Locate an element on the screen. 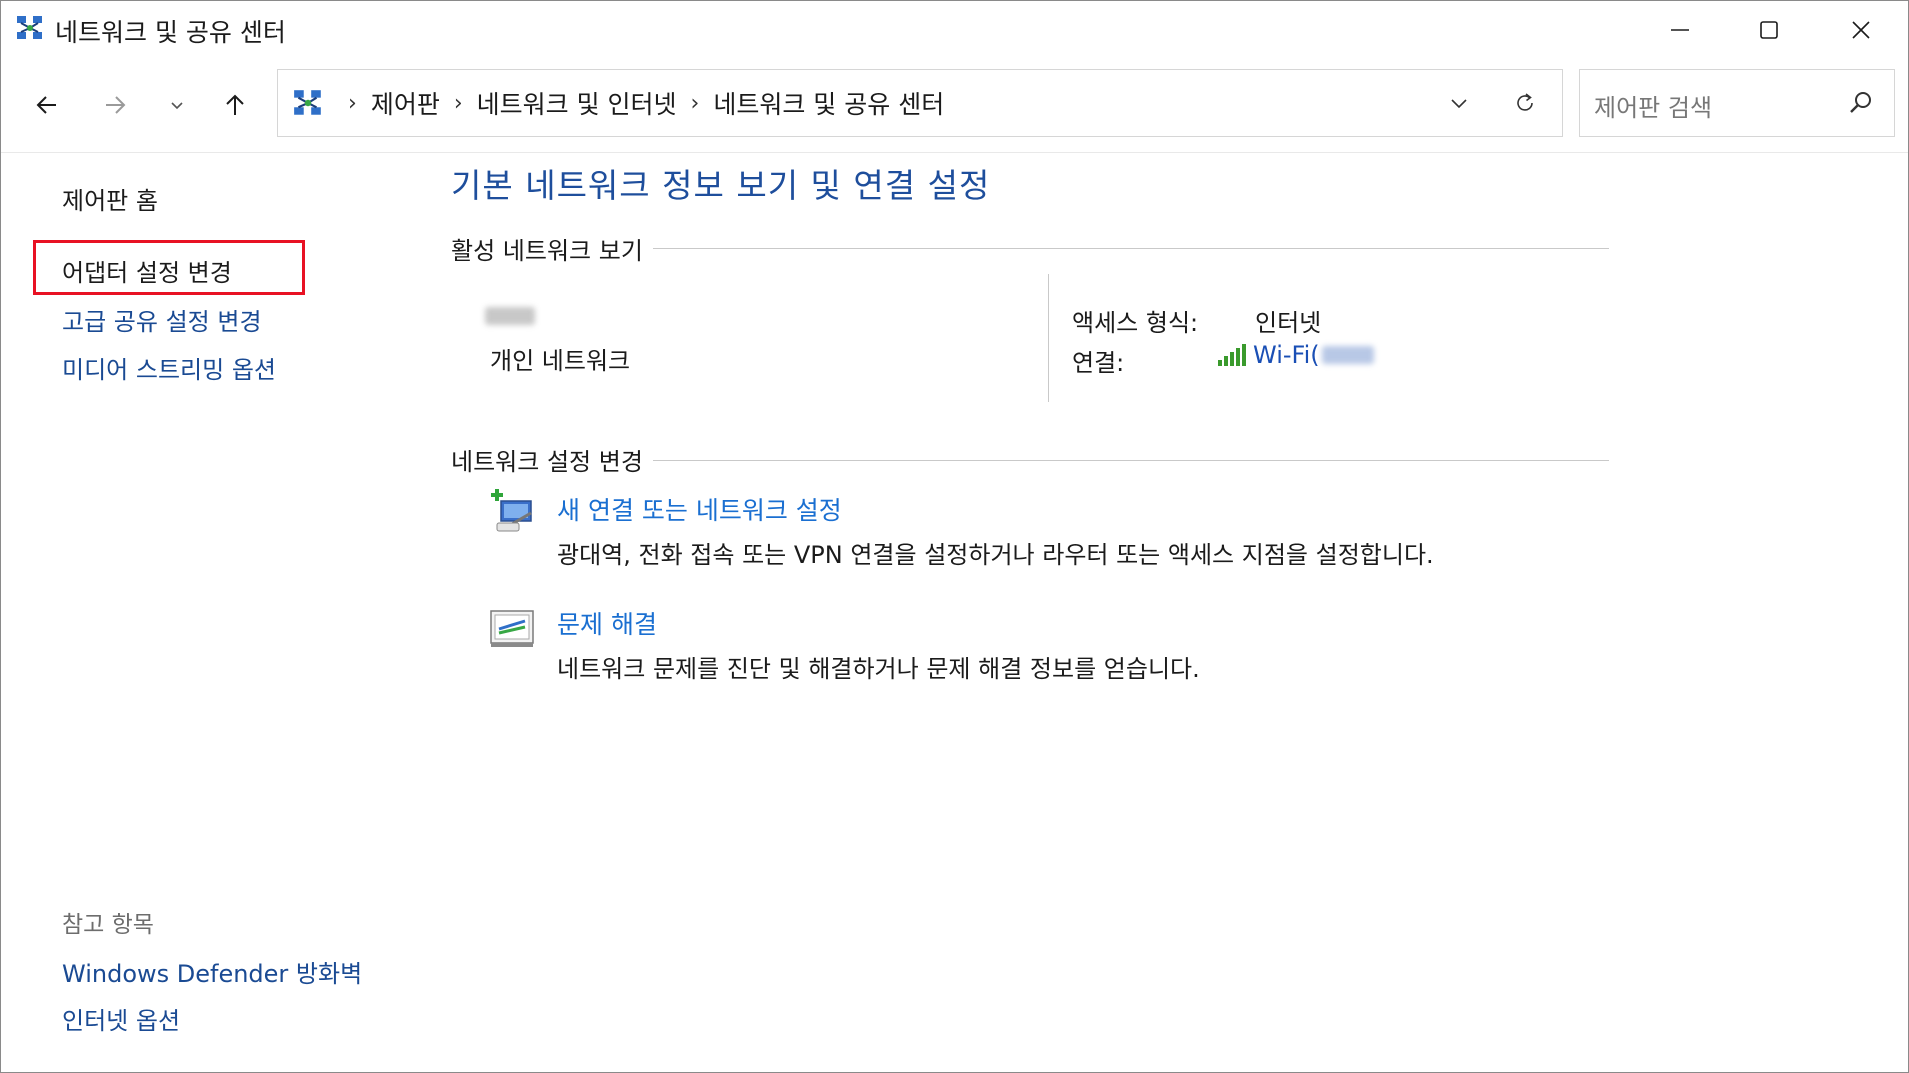  forward-arrow-icon is located at coordinates (116, 105).